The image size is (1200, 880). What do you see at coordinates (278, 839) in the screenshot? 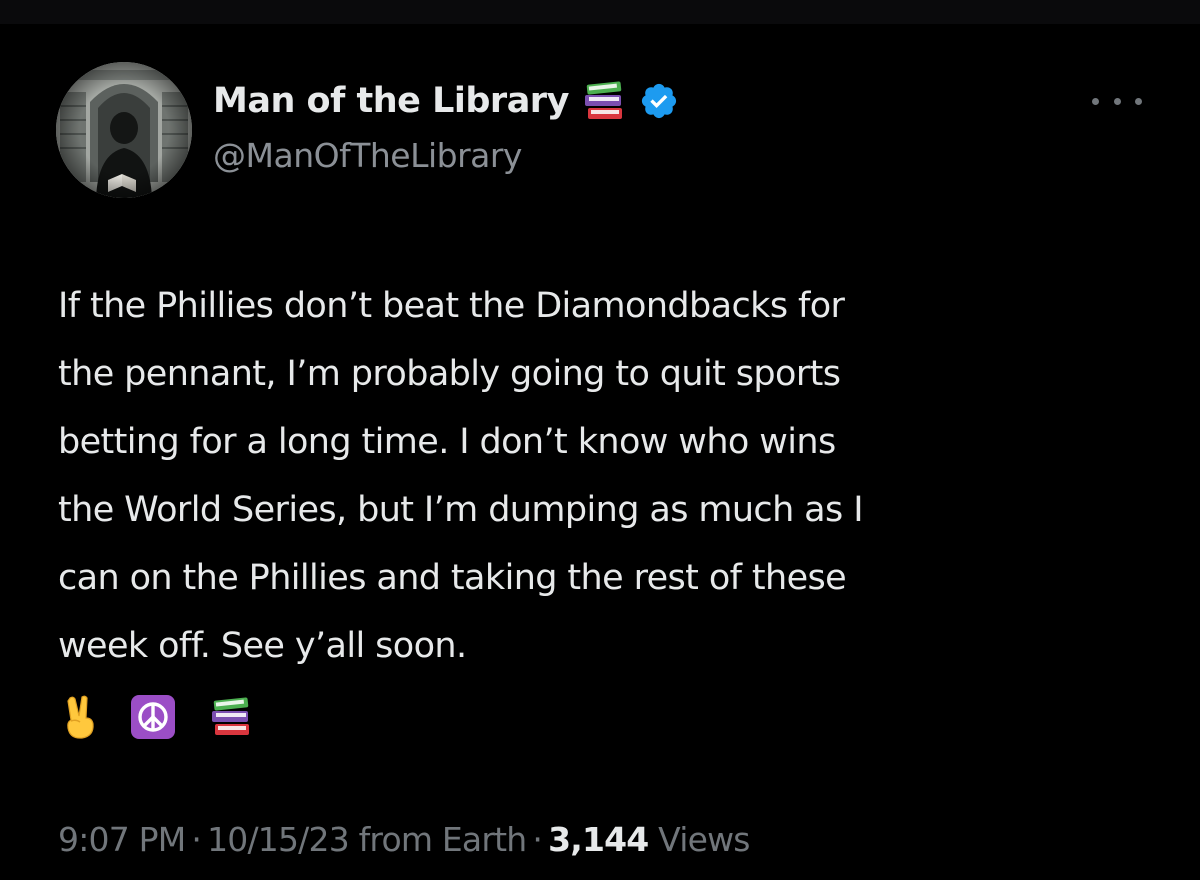
I see `tweet-date: 10/15/23` at bounding box center [278, 839].